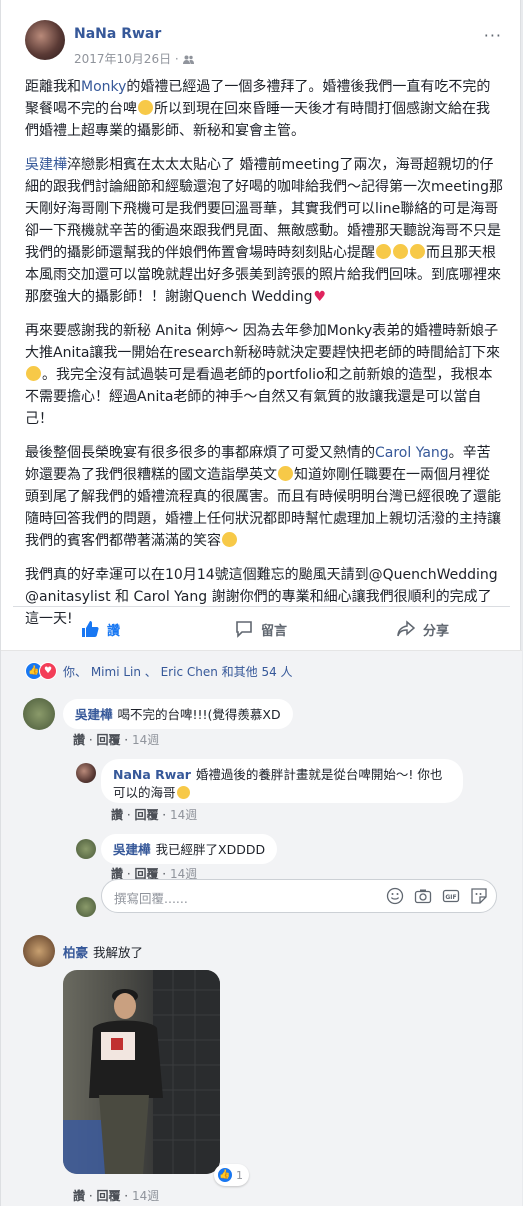  What do you see at coordinates (118, 952) in the screenshot?
I see `comment-text: 我解放了` at bounding box center [118, 952].